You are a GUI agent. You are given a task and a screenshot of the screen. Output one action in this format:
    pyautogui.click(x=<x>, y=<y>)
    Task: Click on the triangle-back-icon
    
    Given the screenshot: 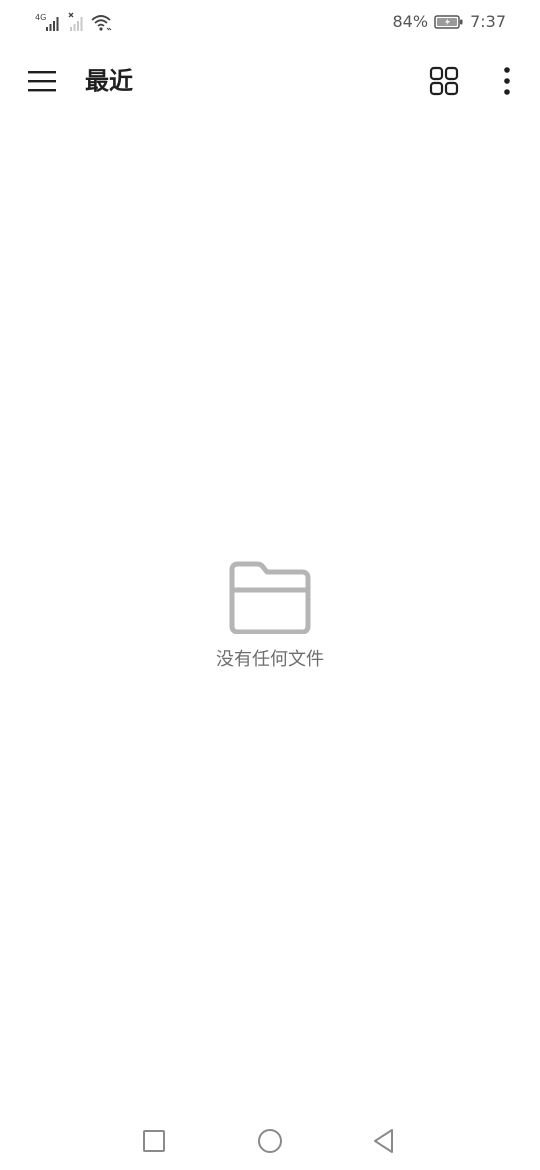 What is the action you would take?
    pyautogui.click(x=383, y=1141)
    